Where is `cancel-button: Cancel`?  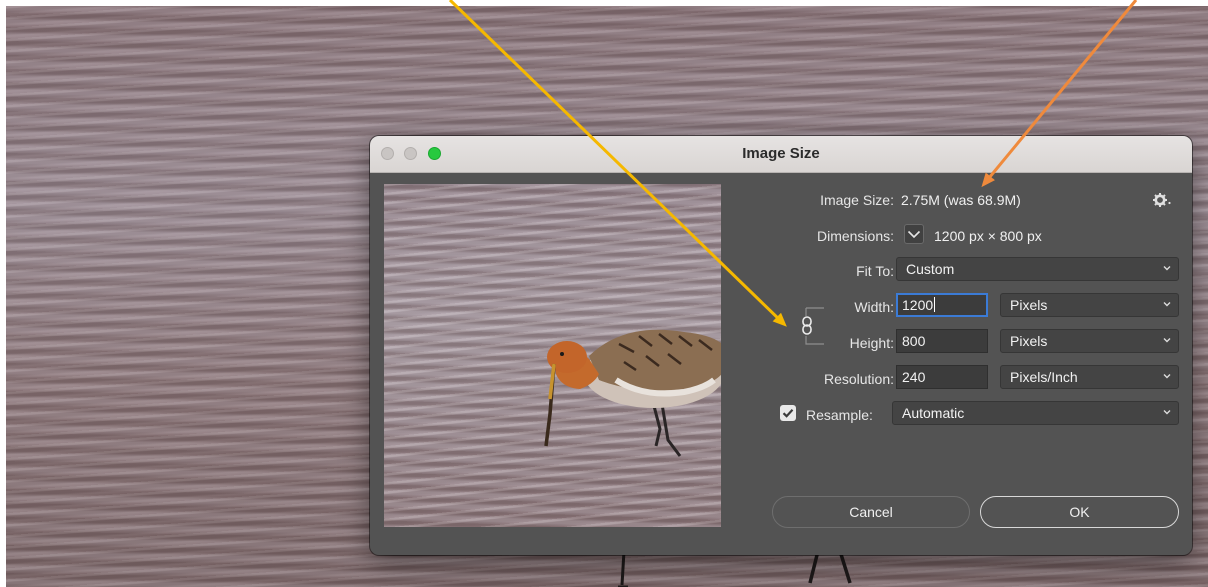
cancel-button: Cancel is located at coordinates (871, 512).